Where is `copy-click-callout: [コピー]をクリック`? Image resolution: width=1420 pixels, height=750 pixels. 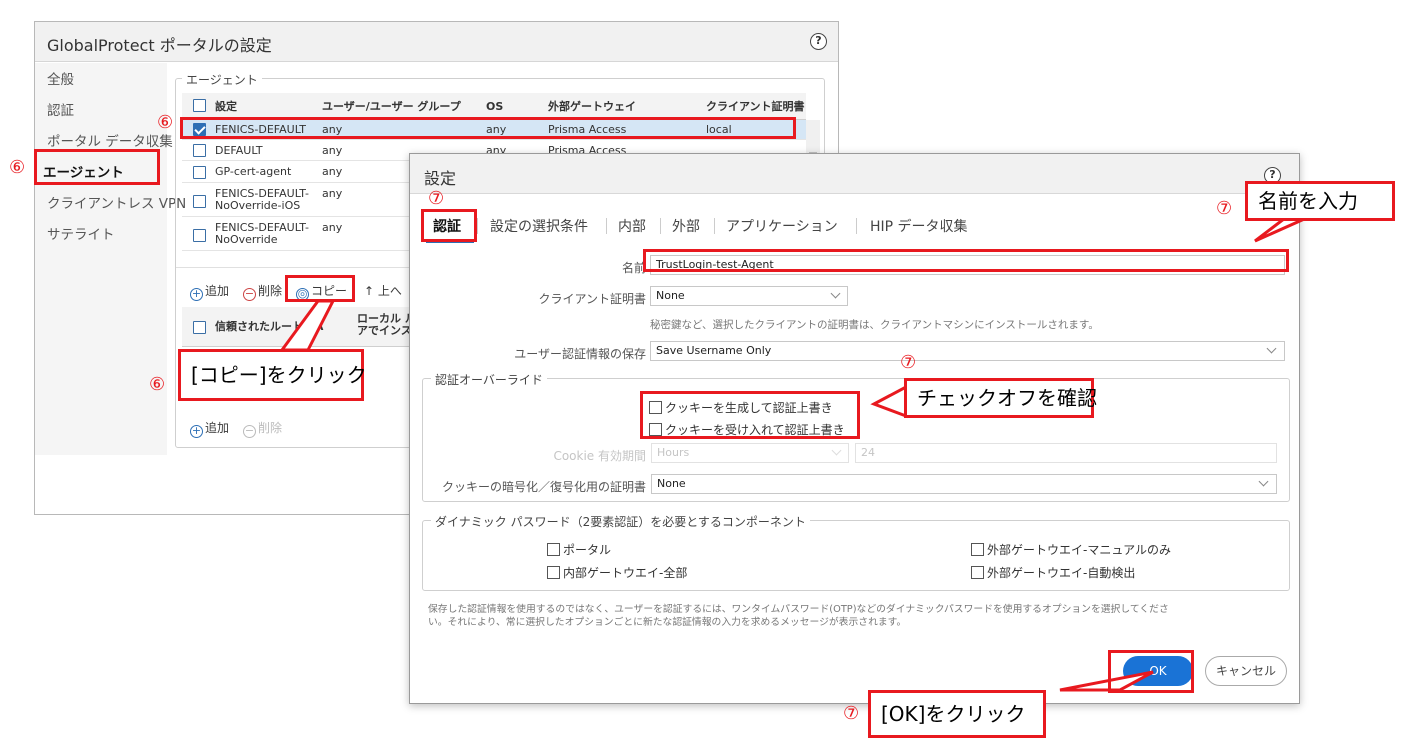 copy-click-callout: [コピー]をクリック is located at coordinates (272, 375).